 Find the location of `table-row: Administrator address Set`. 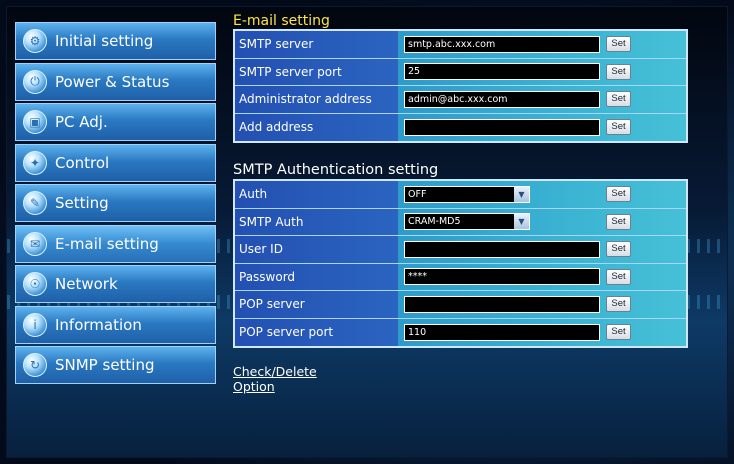

table-row: Administrator address Set is located at coordinates (460, 100).